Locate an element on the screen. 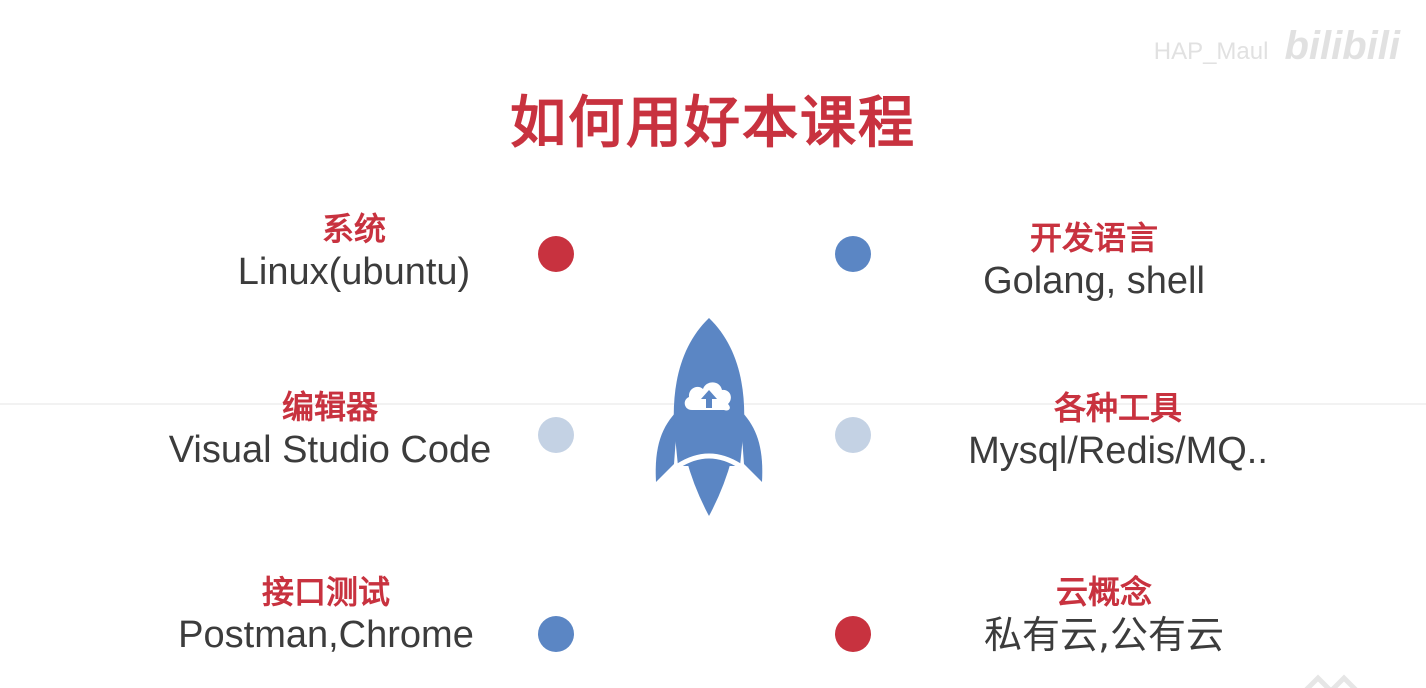 This screenshot has width=1426, height=688. item-heading: 开发语言 is located at coordinates (1093, 238).